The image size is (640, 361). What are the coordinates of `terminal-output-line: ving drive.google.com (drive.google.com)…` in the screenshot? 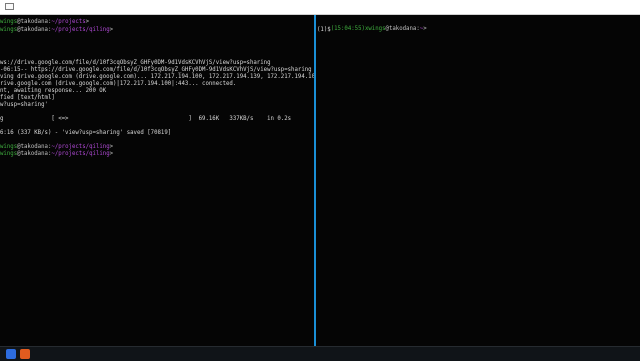 It's located at (157, 77).